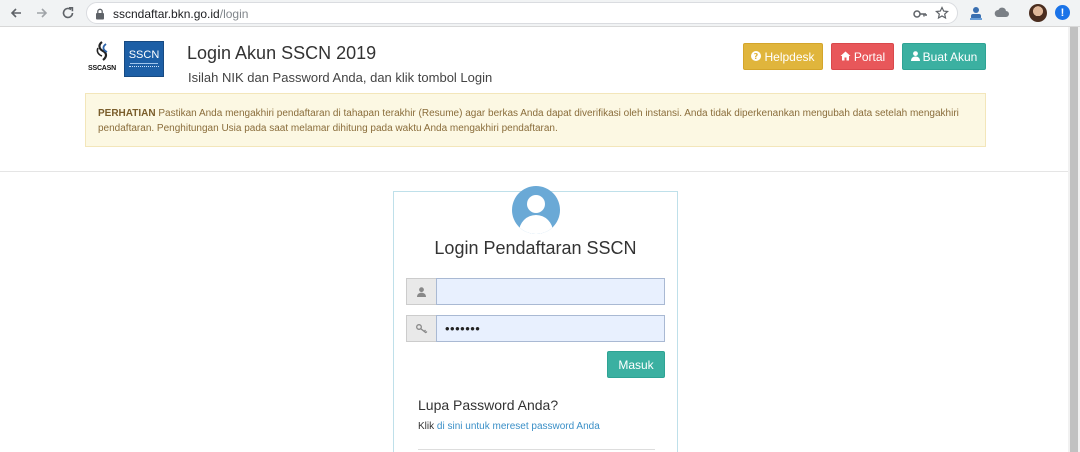  Describe the element at coordinates (920, 16) in the screenshot. I see `key-icon` at that location.